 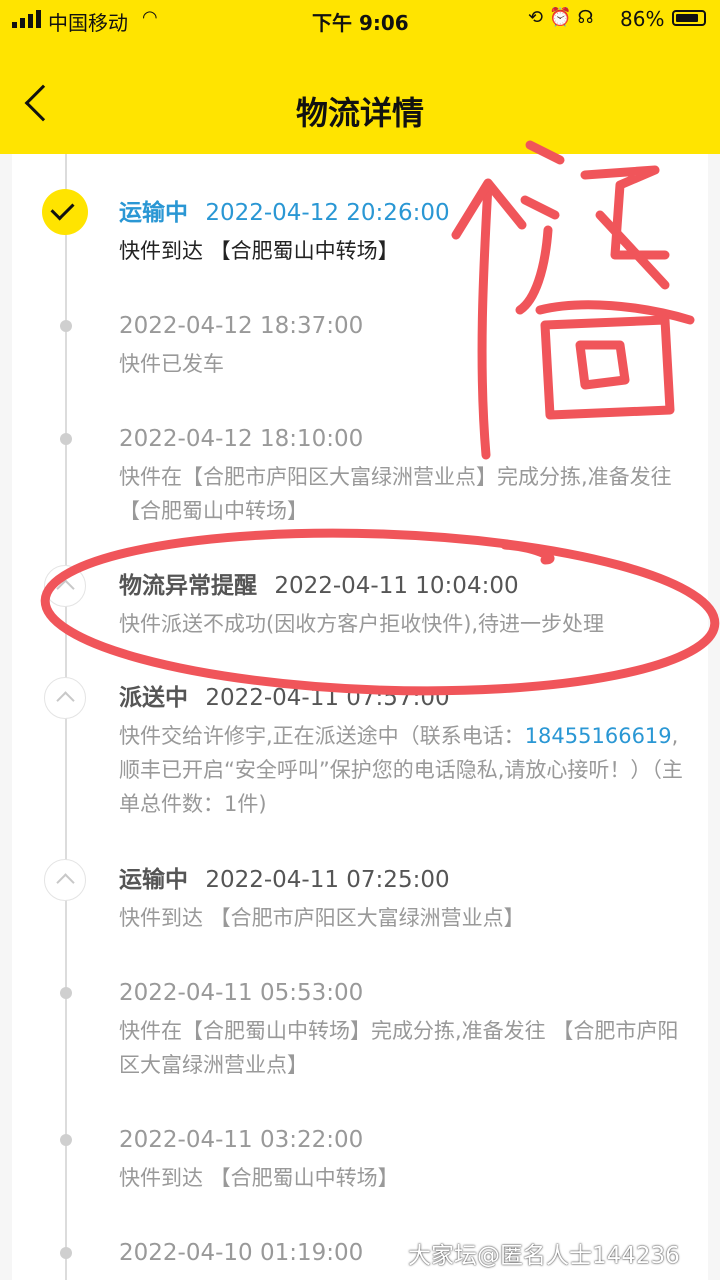 I want to click on entry-desc: 快件派送不成功(因收方客户拒收快件),待进一步处理, so click(x=362, y=624).